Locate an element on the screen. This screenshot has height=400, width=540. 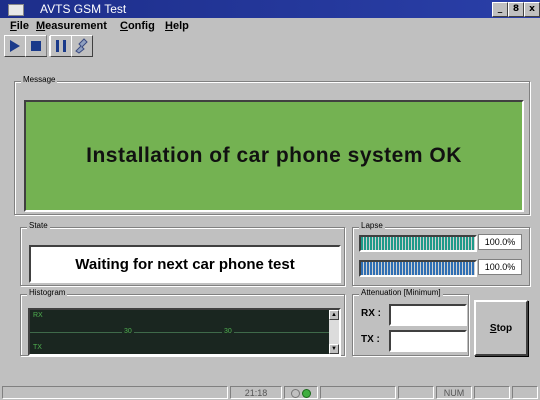
lapse-bar-1-fill is located at coordinates (418, 243).